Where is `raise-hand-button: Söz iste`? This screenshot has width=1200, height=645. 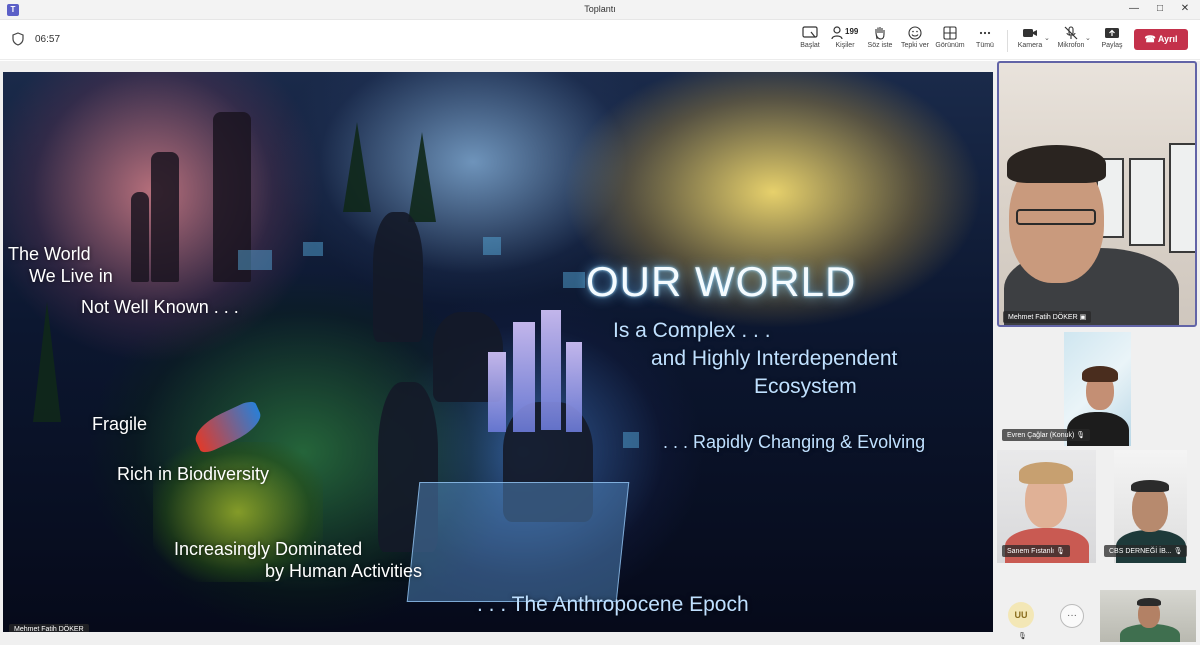 raise-hand-button: Söz iste is located at coordinates (880, 41).